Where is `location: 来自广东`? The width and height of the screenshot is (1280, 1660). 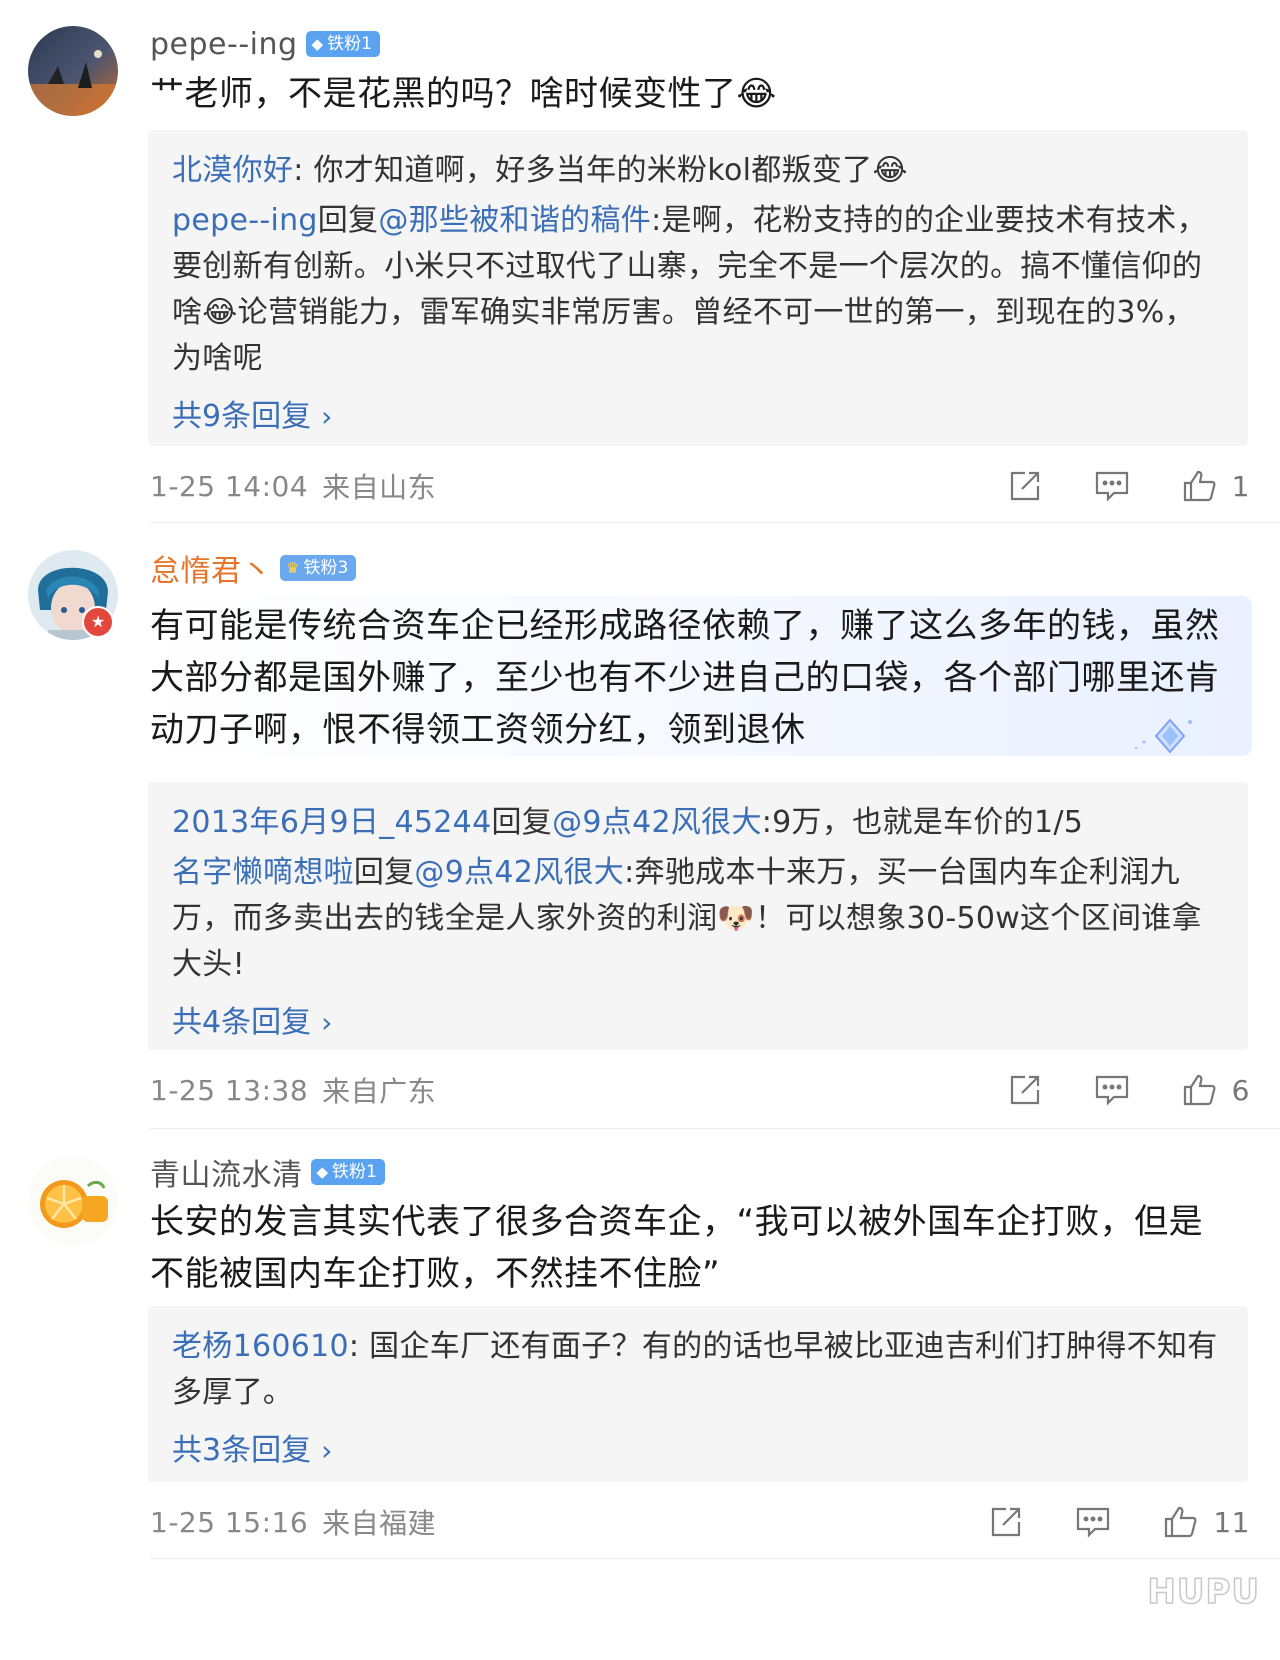 location: 来自广东 is located at coordinates (379, 1091).